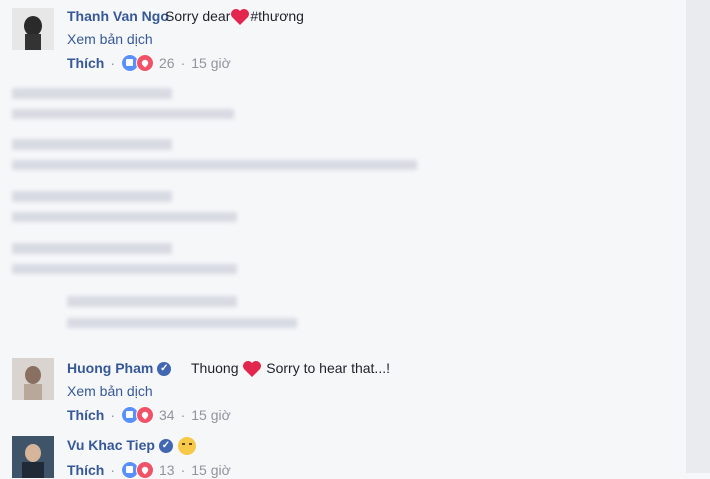  Describe the element at coordinates (110, 368) in the screenshot. I see `commenter-name-text: Huong Pham` at that location.